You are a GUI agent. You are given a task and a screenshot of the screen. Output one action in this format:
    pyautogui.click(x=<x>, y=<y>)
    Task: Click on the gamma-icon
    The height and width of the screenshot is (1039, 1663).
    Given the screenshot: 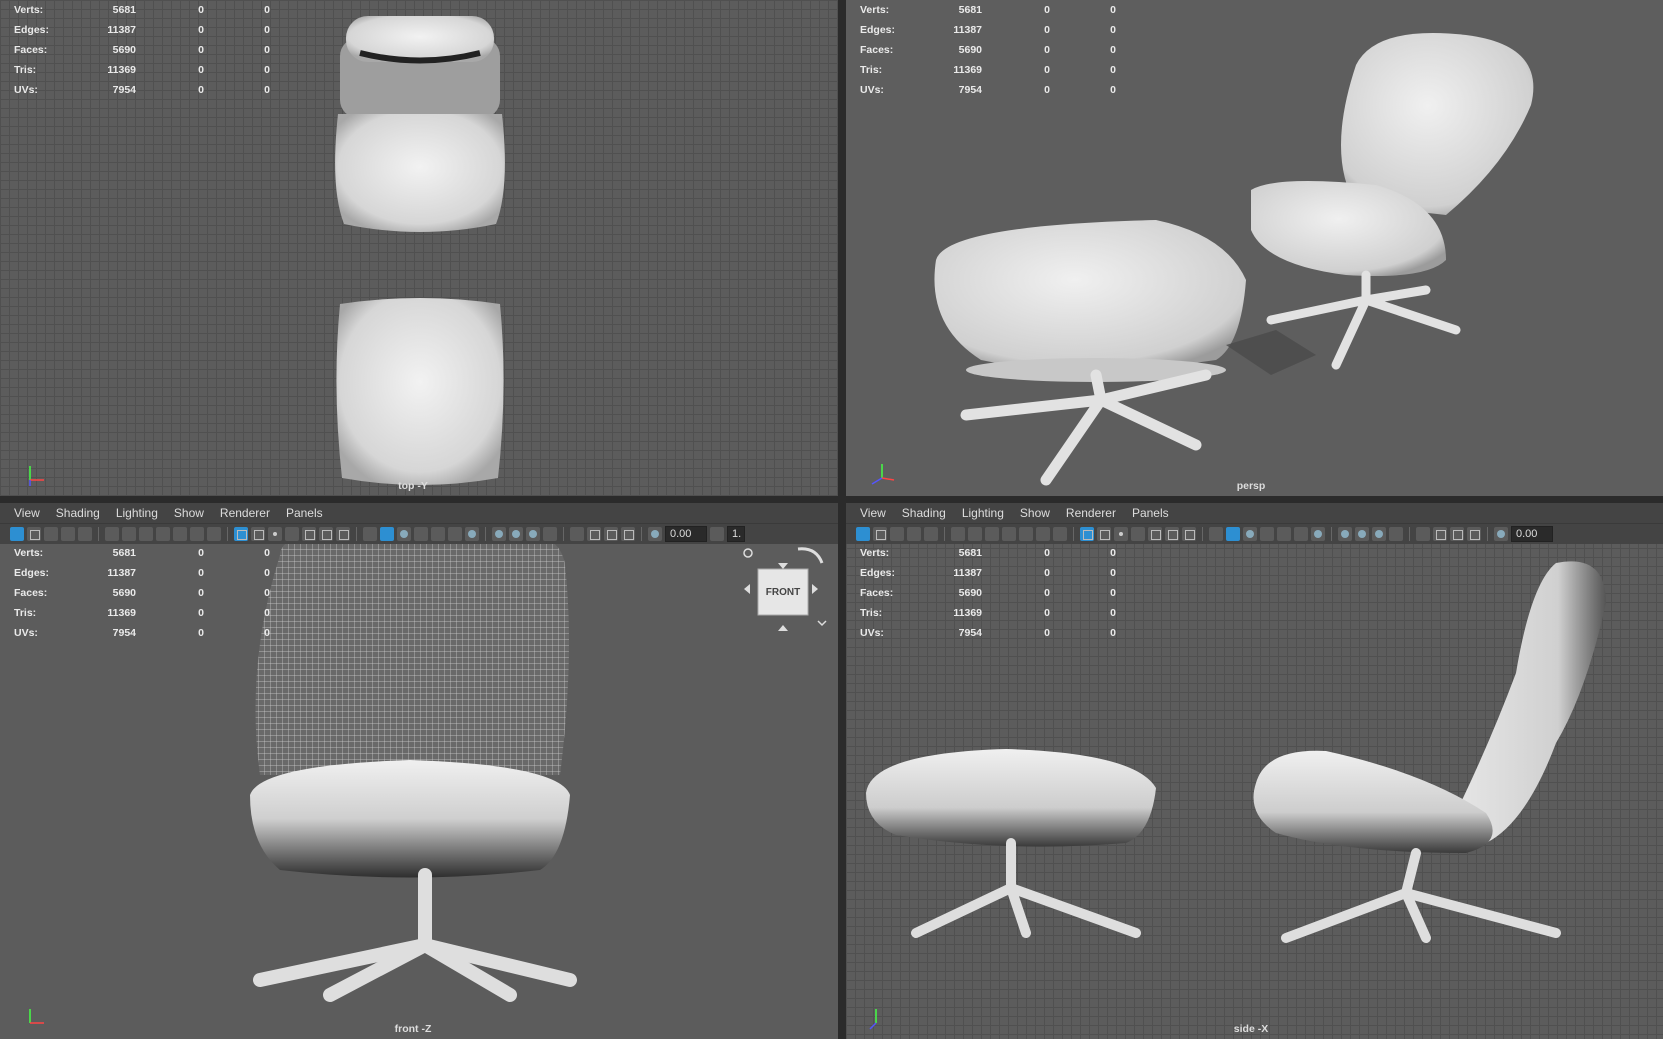 What is the action you would take?
    pyautogui.click(x=717, y=534)
    